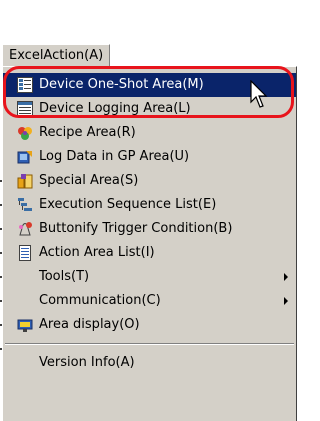 This screenshot has height=421, width=320. Describe the element at coordinates (121, 84) in the screenshot. I see `menu-item-label: Device One-Shot Area(M)` at that location.